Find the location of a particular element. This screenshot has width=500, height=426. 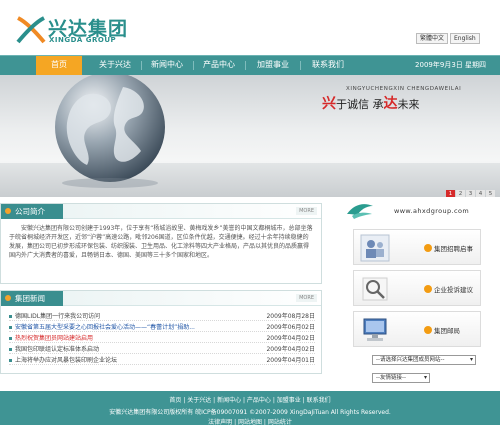

site-url-banner: www.ahxdgroup.com is located at coordinates (416, 211).